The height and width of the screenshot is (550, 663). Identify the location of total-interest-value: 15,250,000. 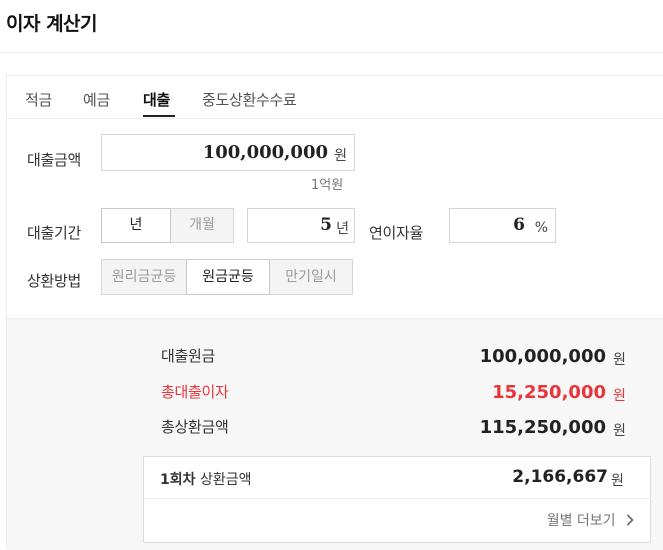
(549, 392).